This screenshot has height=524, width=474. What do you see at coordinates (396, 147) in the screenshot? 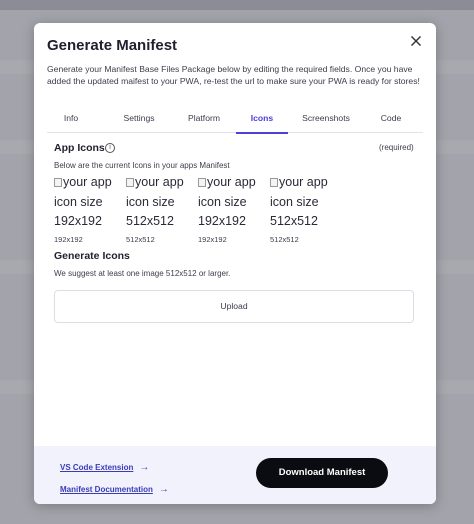
I see `required-label: (required)` at bounding box center [396, 147].